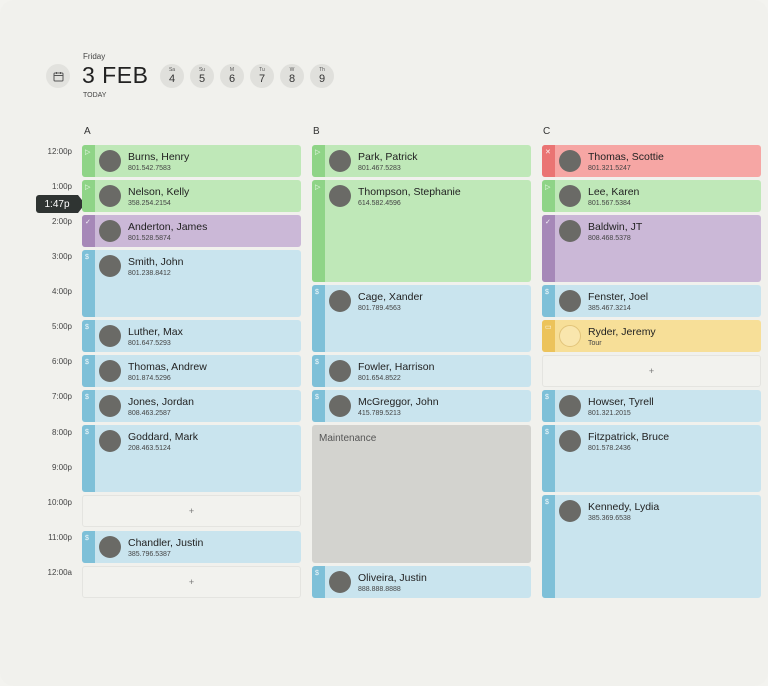 This screenshot has width=768, height=686. I want to click on client-phone: 808.468.5378, so click(609, 238).